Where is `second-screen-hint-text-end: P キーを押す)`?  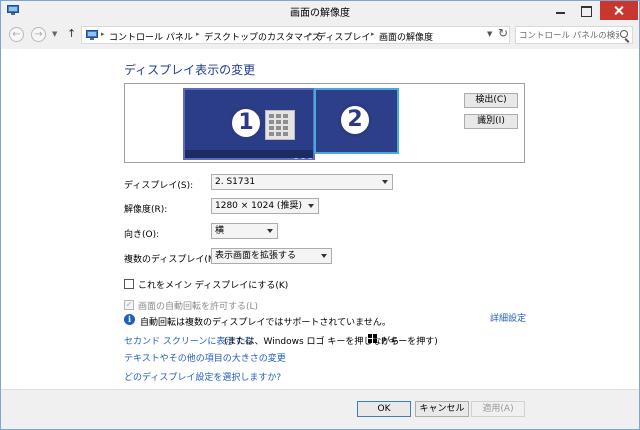
second-screen-hint-text-end: P キーを押す) is located at coordinates (409, 342).